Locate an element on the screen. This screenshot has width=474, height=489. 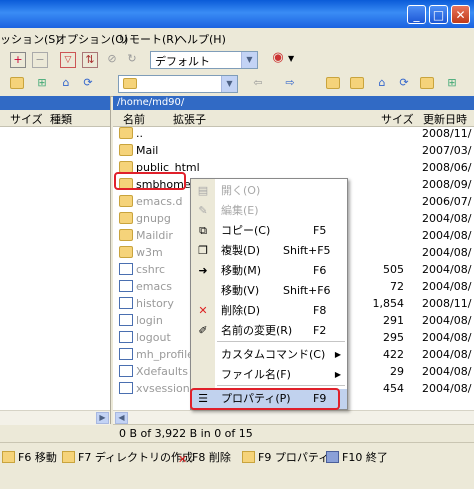
file-name: emacs is located at coordinates (154, 286).